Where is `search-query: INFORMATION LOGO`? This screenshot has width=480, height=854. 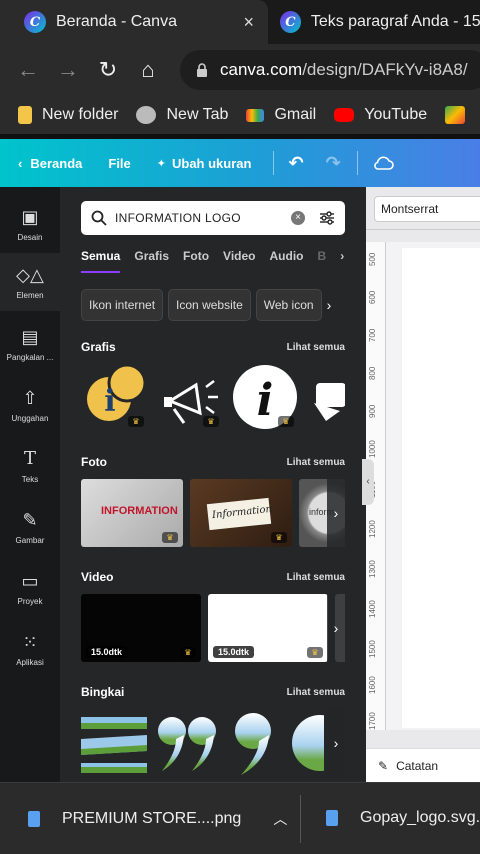
search-query: INFORMATION LOGO is located at coordinates (178, 218).